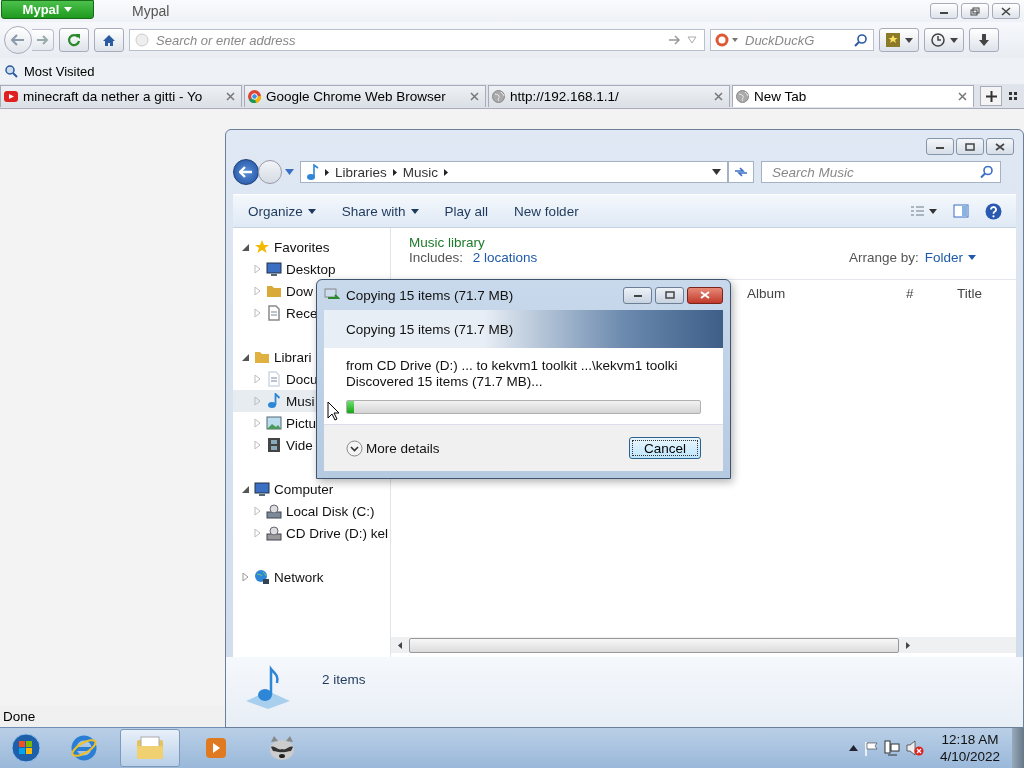 The width and height of the screenshot is (1024, 768). What do you see at coordinates (74, 40) in the screenshot?
I see `reload-button` at bounding box center [74, 40].